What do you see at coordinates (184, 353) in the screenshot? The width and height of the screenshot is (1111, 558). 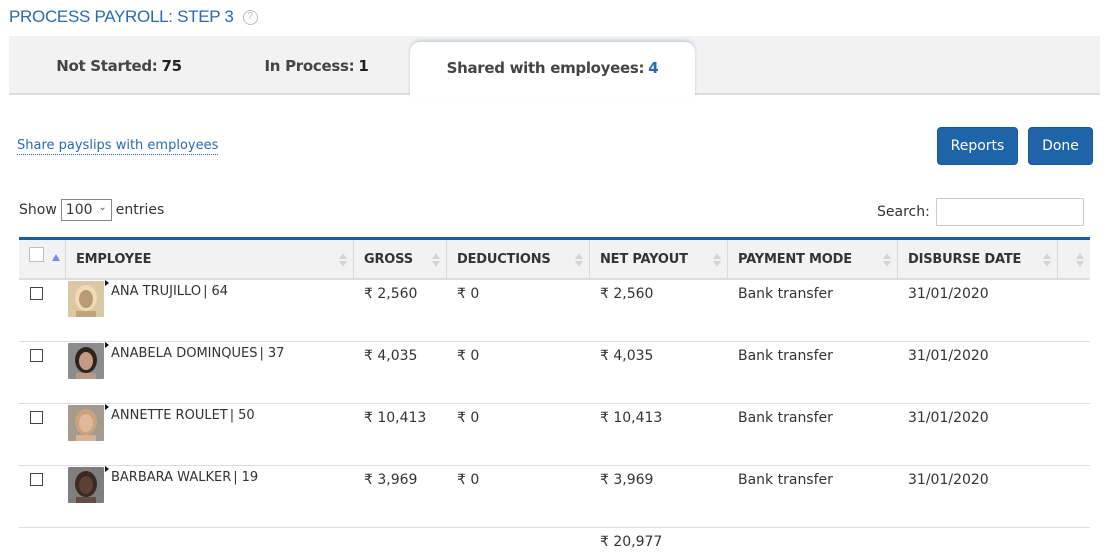 I see `employee-name-text: ANABELA DOMINQUES` at bounding box center [184, 353].